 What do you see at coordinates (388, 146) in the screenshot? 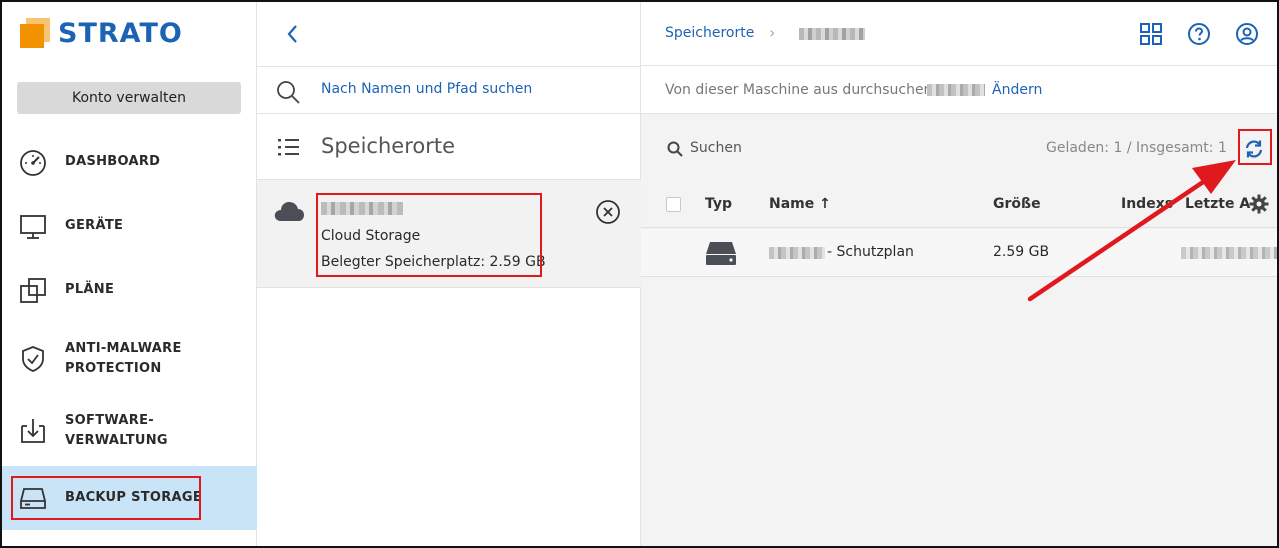
I see `locations-title: Speicherorte` at bounding box center [388, 146].